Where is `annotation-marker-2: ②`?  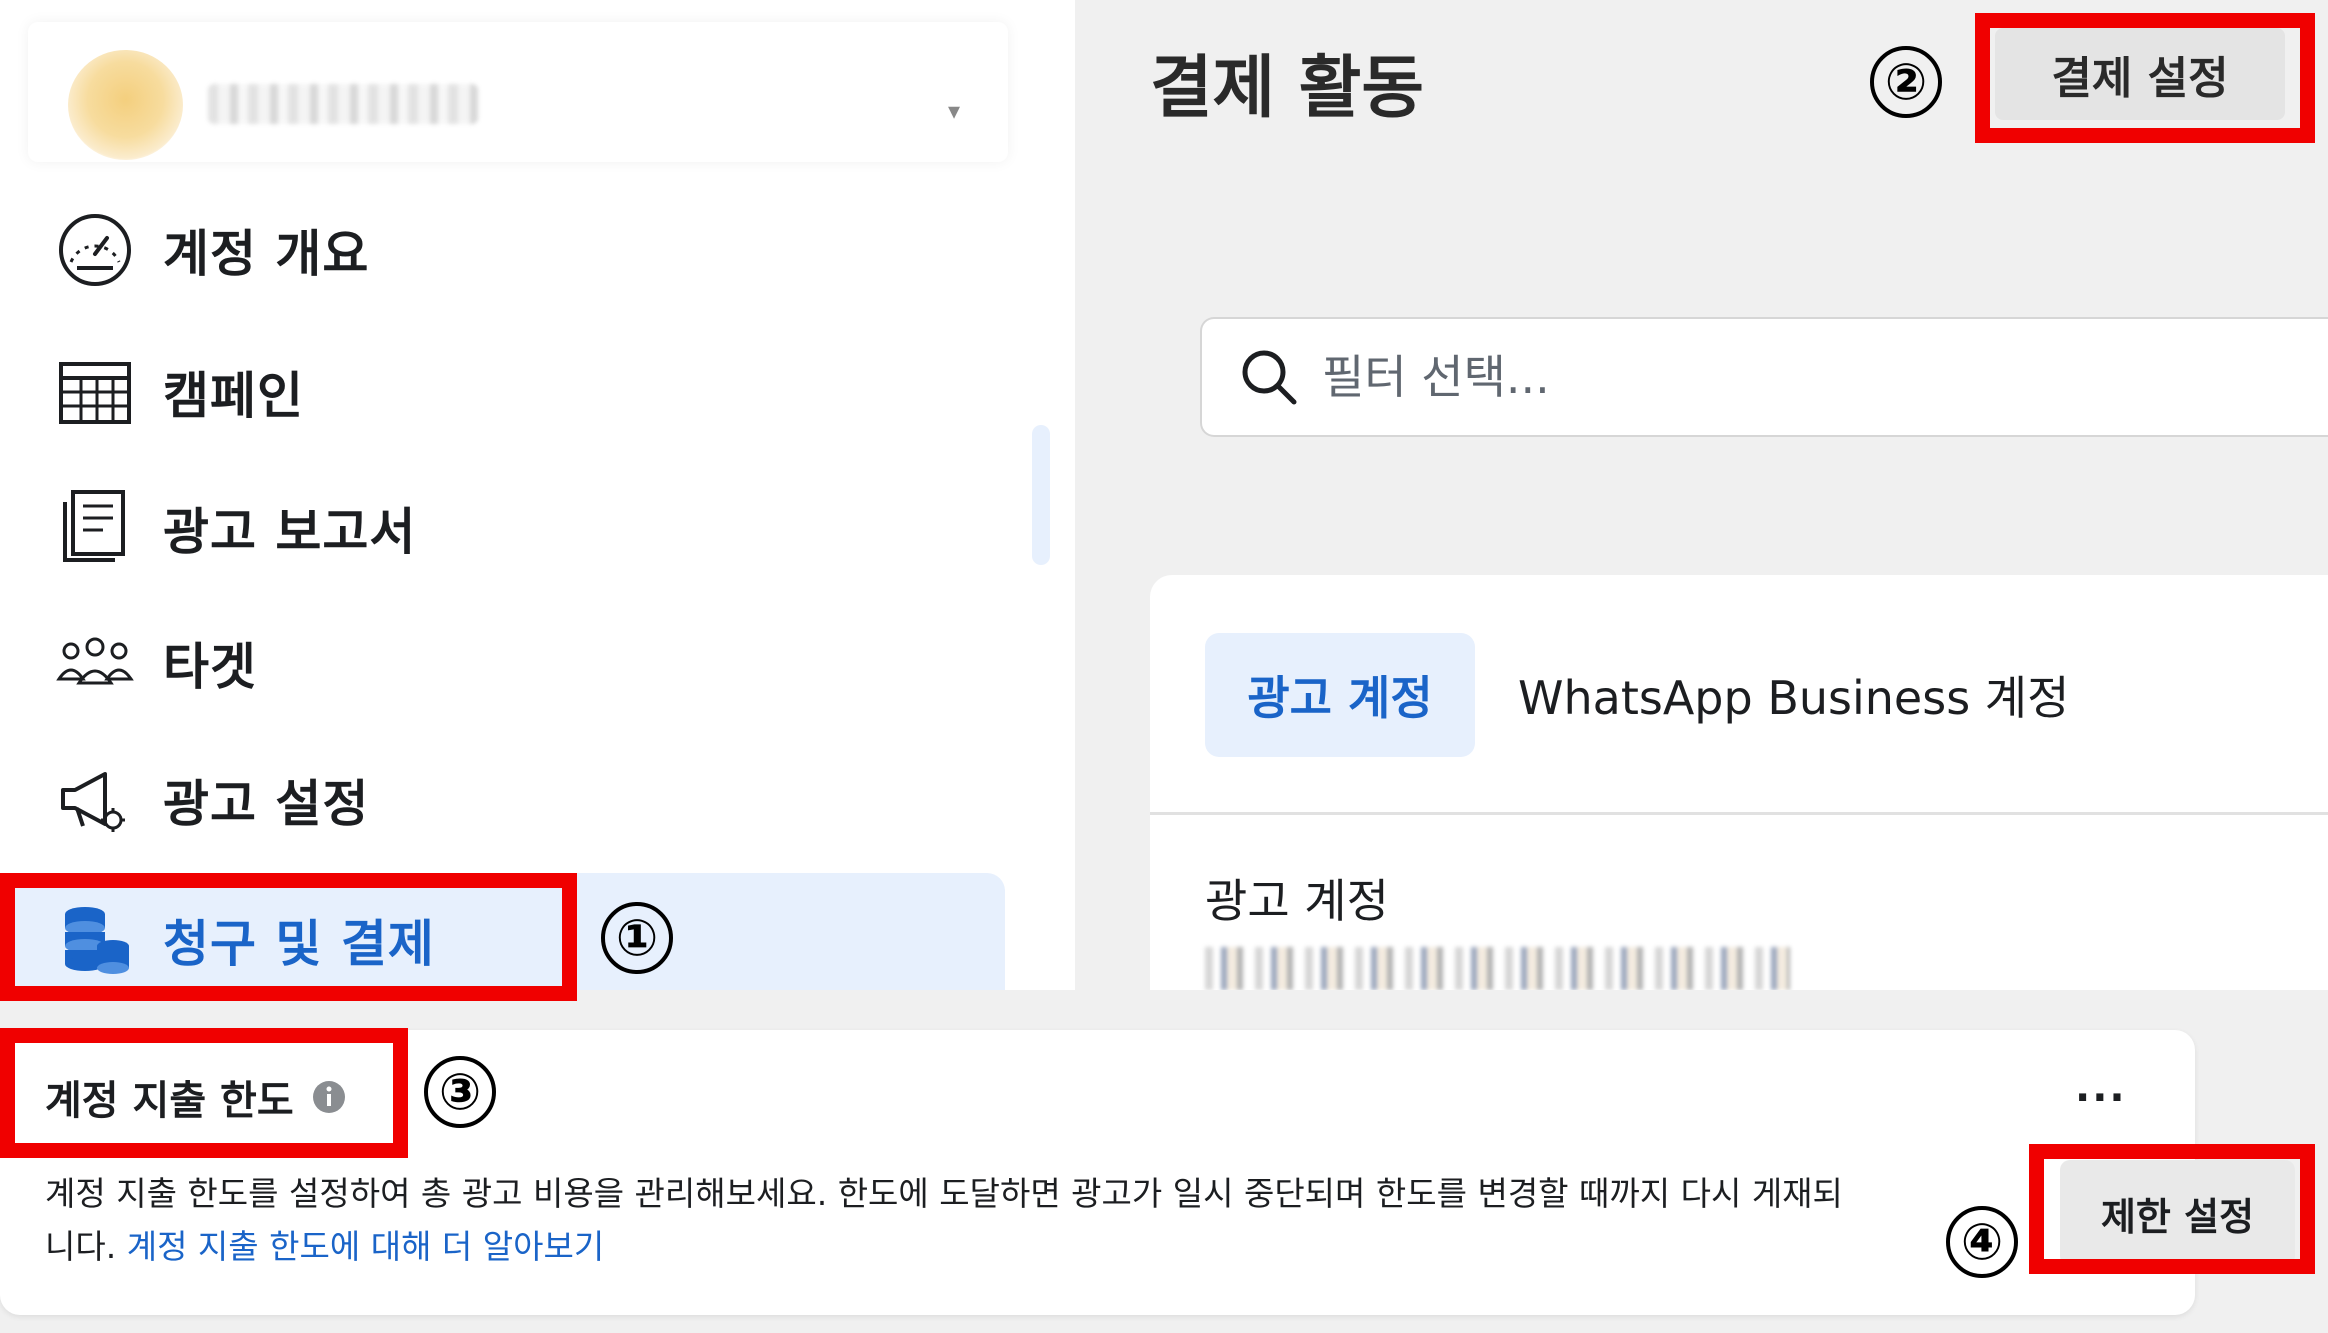 annotation-marker-2: ② is located at coordinates (1906, 82).